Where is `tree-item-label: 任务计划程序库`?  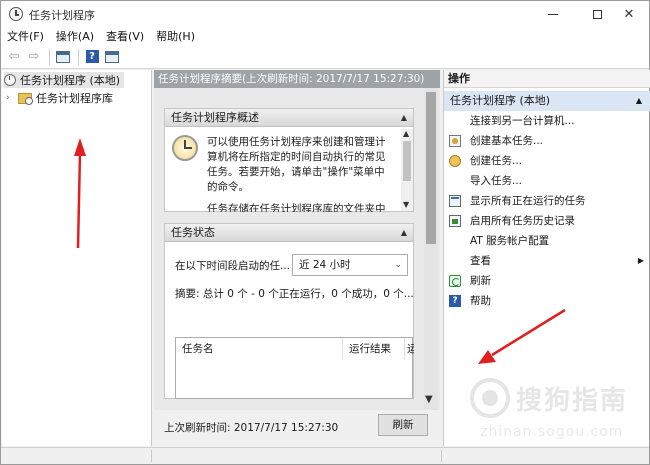
tree-item-label: 任务计划程序库 is located at coordinates (74, 98).